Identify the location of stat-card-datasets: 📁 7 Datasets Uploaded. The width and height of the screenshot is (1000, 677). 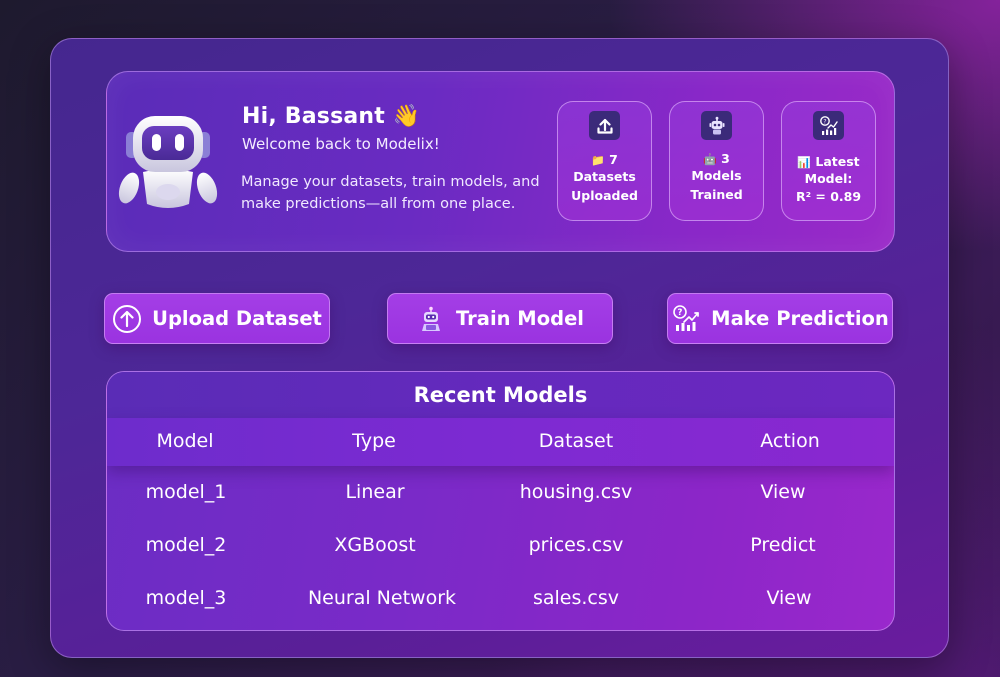
(604, 161).